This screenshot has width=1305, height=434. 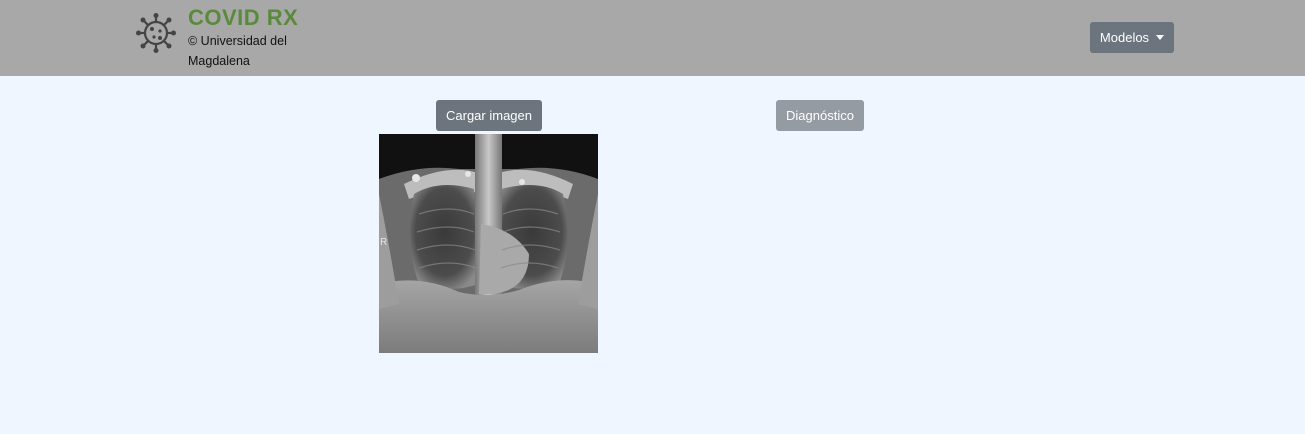 I want to click on xray-marker-label: R, so click(x=383, y=242).